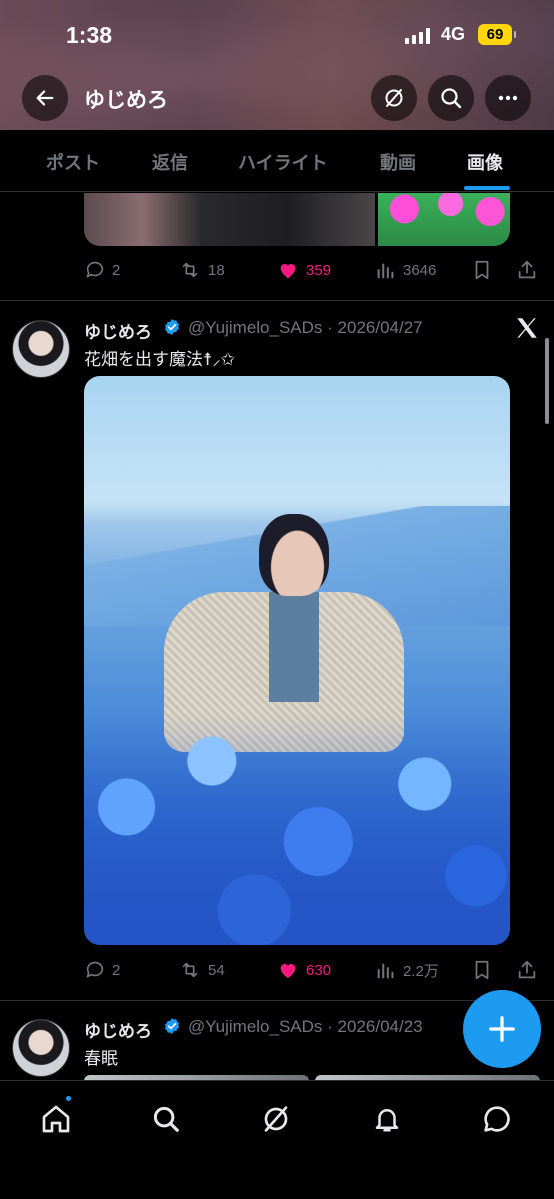 Image resolution: width=554 pixels, height=1199 pixels. I want to click on nav-home, so click(56, 1119).